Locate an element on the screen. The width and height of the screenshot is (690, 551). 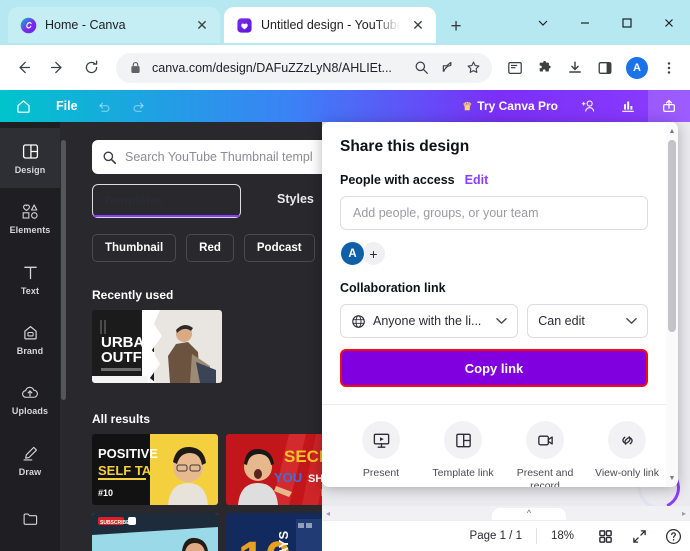
link-permission-select: Can edit is located at coordinates (587, 321).